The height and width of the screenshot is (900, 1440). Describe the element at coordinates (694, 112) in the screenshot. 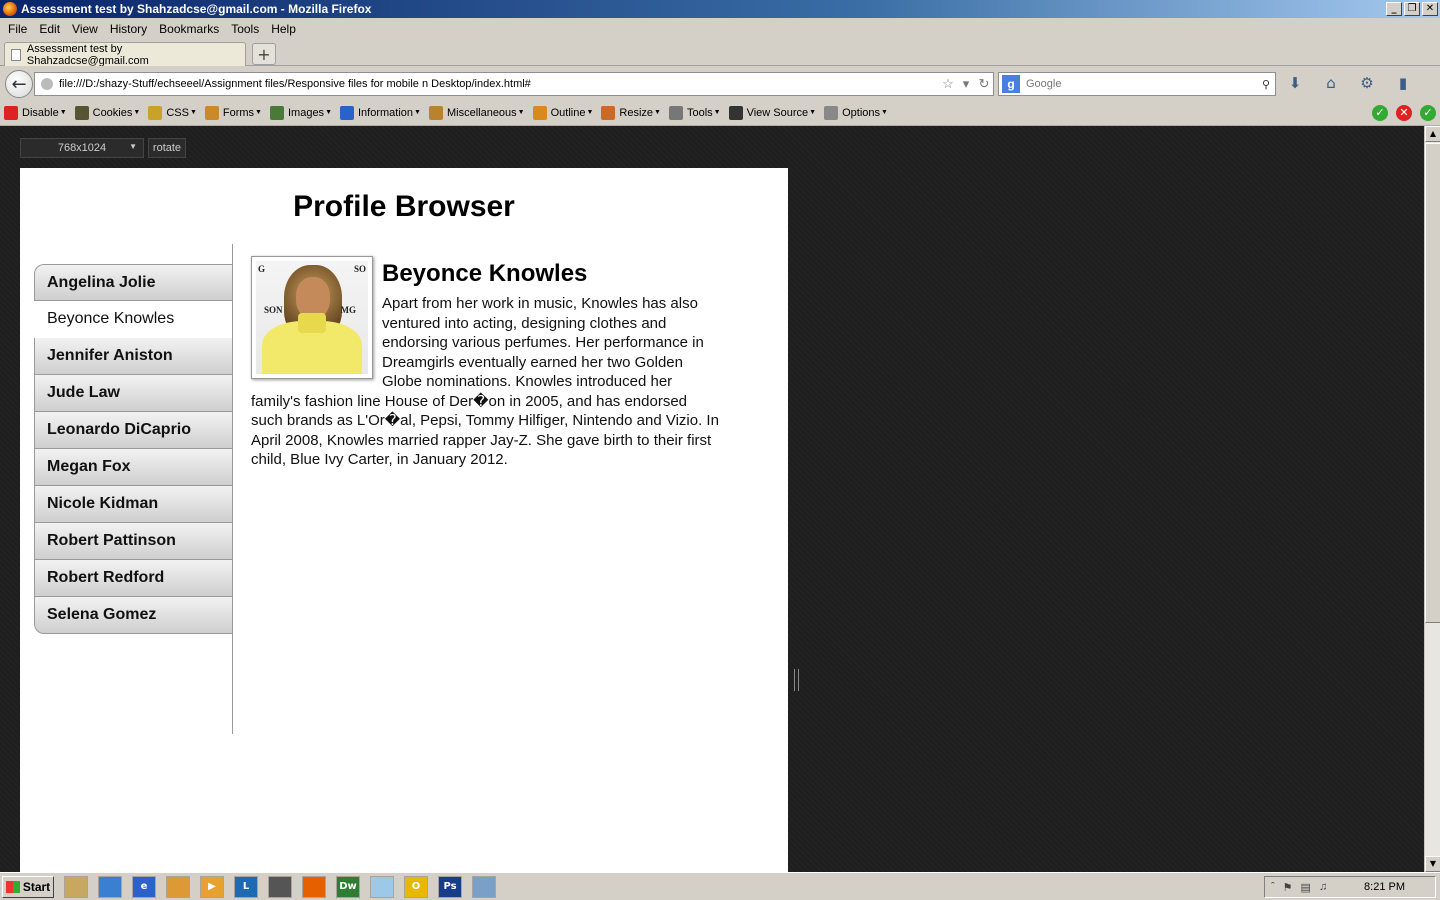

I see `devtool-tools: Tools ▼` at that location.